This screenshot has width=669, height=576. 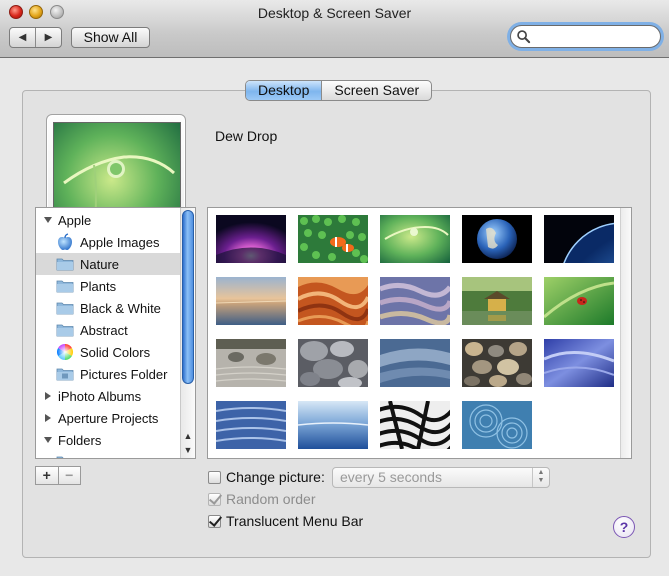 What do you see at coordinates (80, 440) in the screenshot?
I see `source-group-label: Folders` at bounding box center [80, 440].